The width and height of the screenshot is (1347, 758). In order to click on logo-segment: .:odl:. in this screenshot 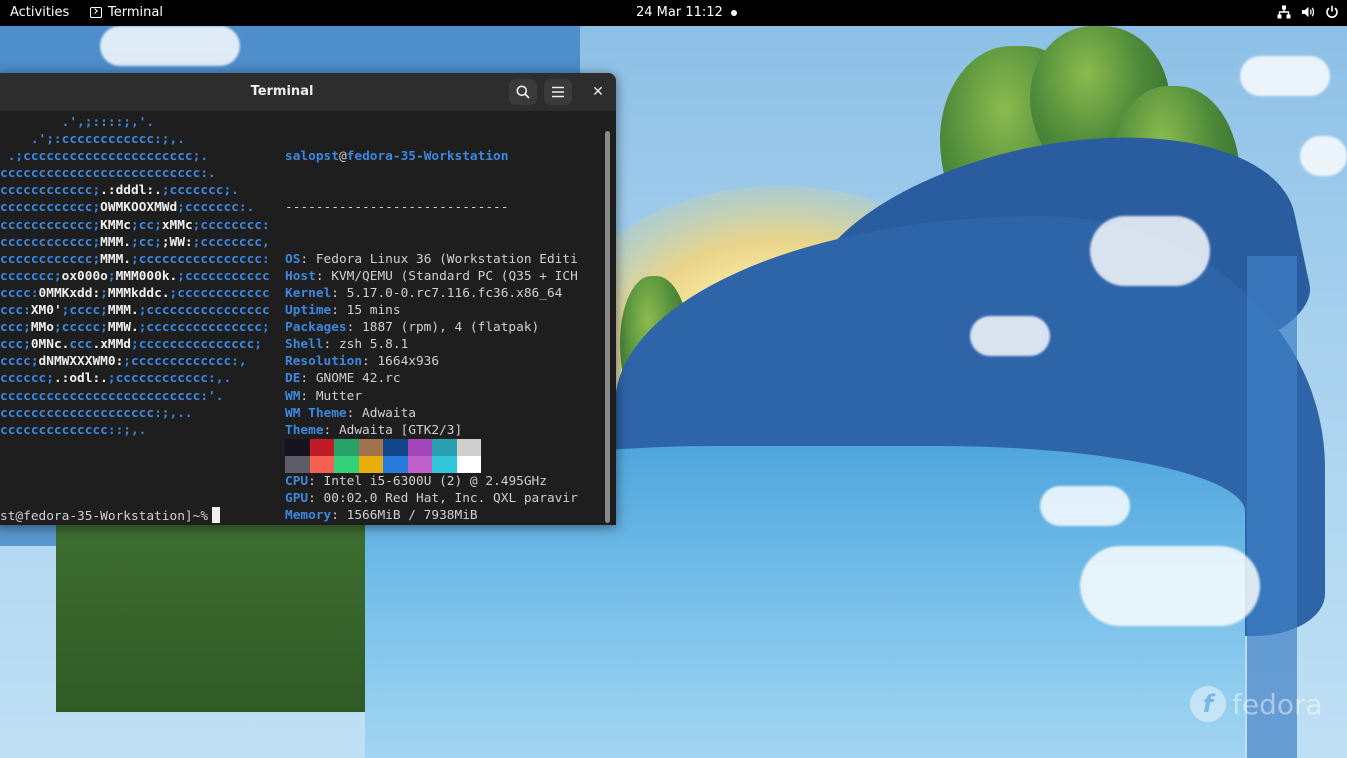, I will do `click(80, 379)`.